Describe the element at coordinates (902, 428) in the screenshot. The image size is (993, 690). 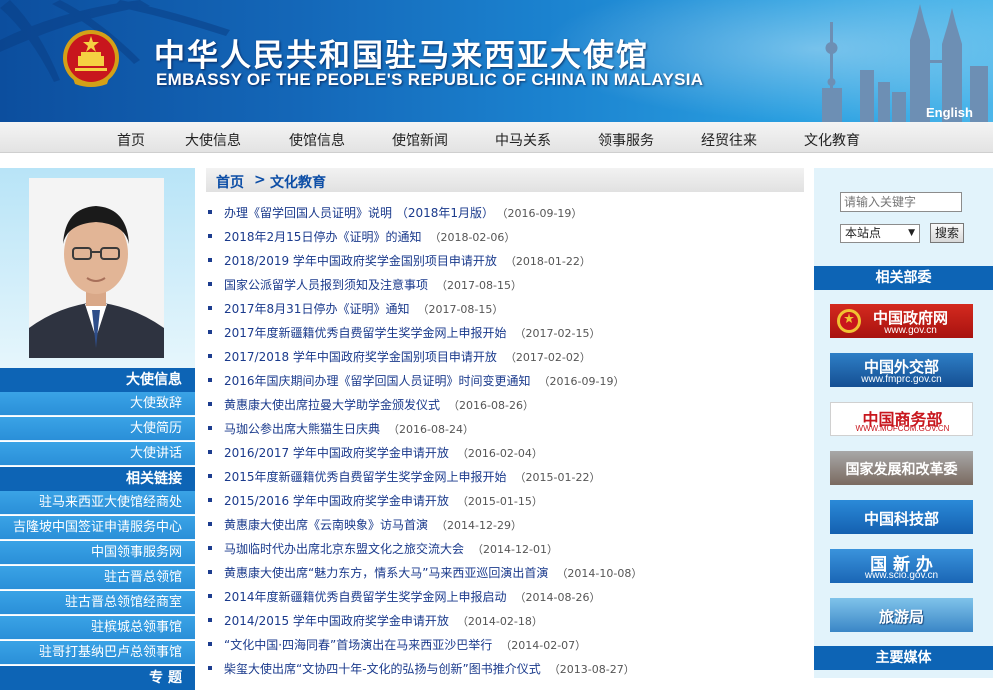
I see `dept-url: WWW.MOFCOM.GOV.CN` at that location.